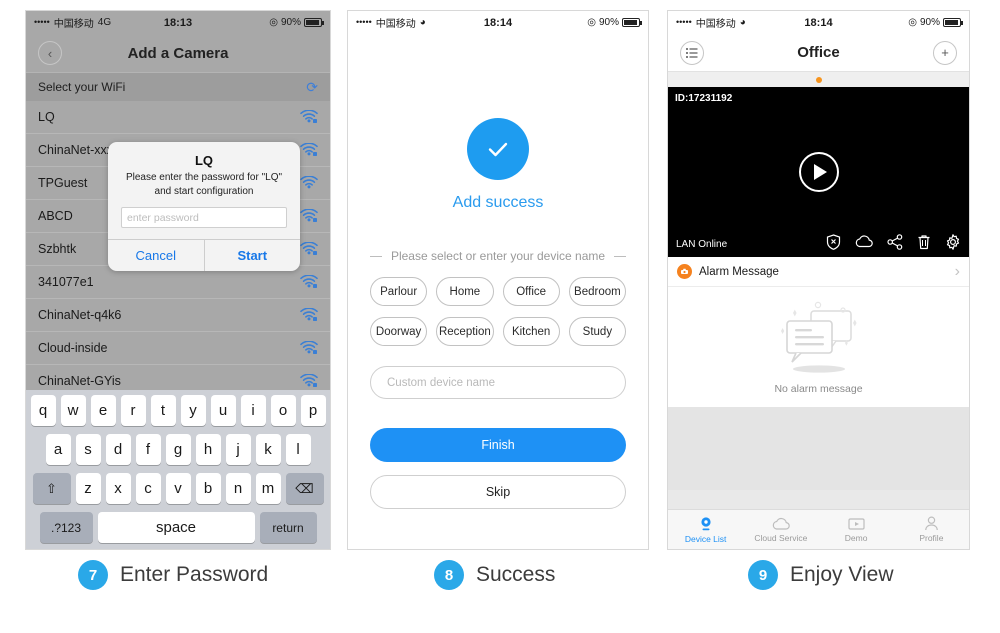 The height and width of the screenshot is (633, 1000). Describe the element at coordinates (88, 488) in the screenshot. I see `key-z: z` at that location.